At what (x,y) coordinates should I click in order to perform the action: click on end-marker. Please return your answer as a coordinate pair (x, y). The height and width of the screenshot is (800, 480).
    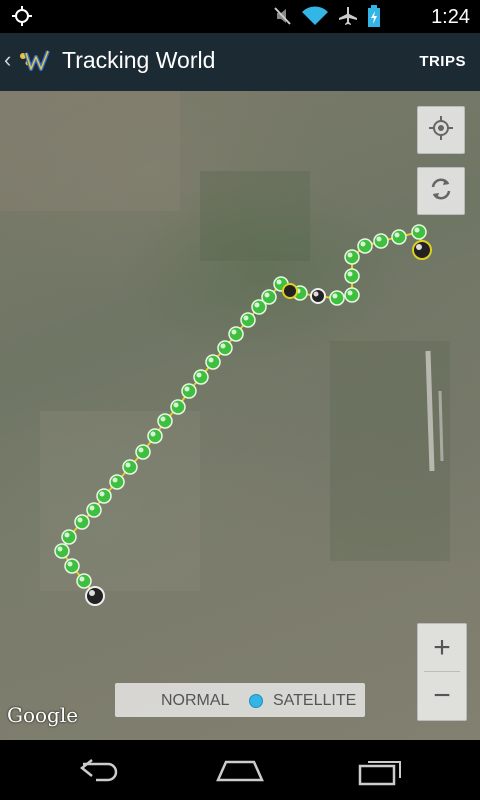
    Looking at the image, I should click on (422, 250).